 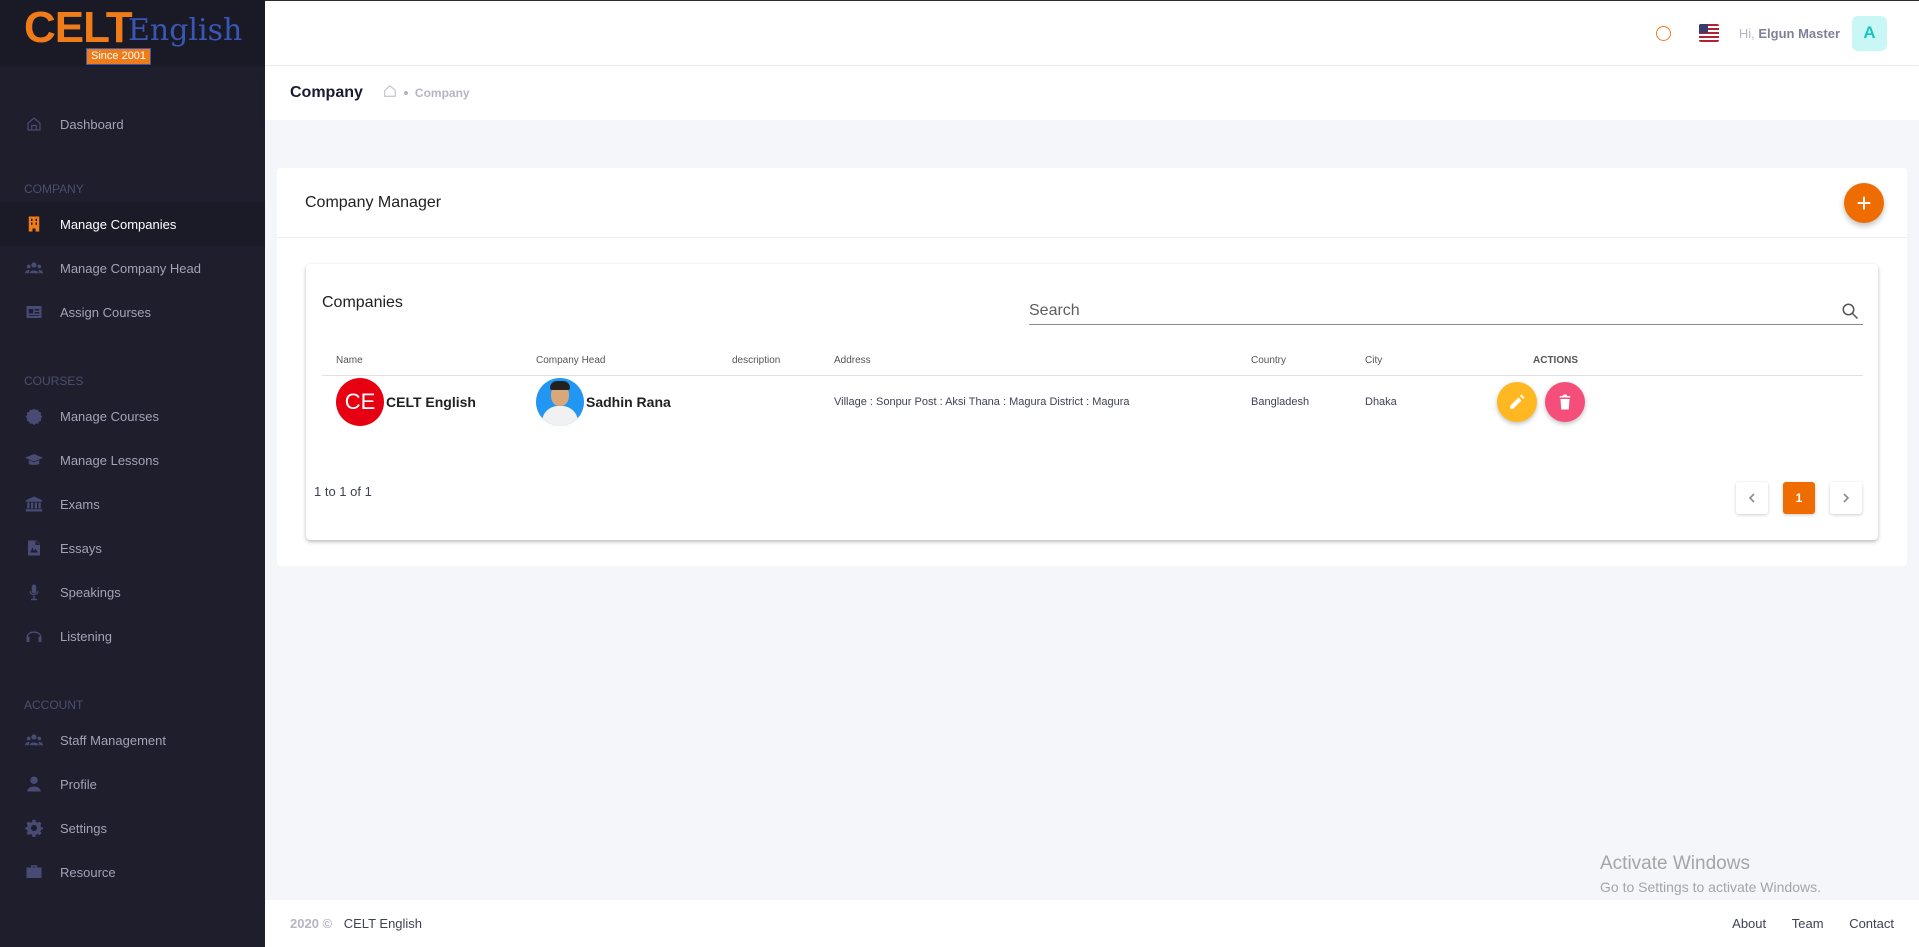 I want to click on column-header-address: Address, so click(x=852, y=360).